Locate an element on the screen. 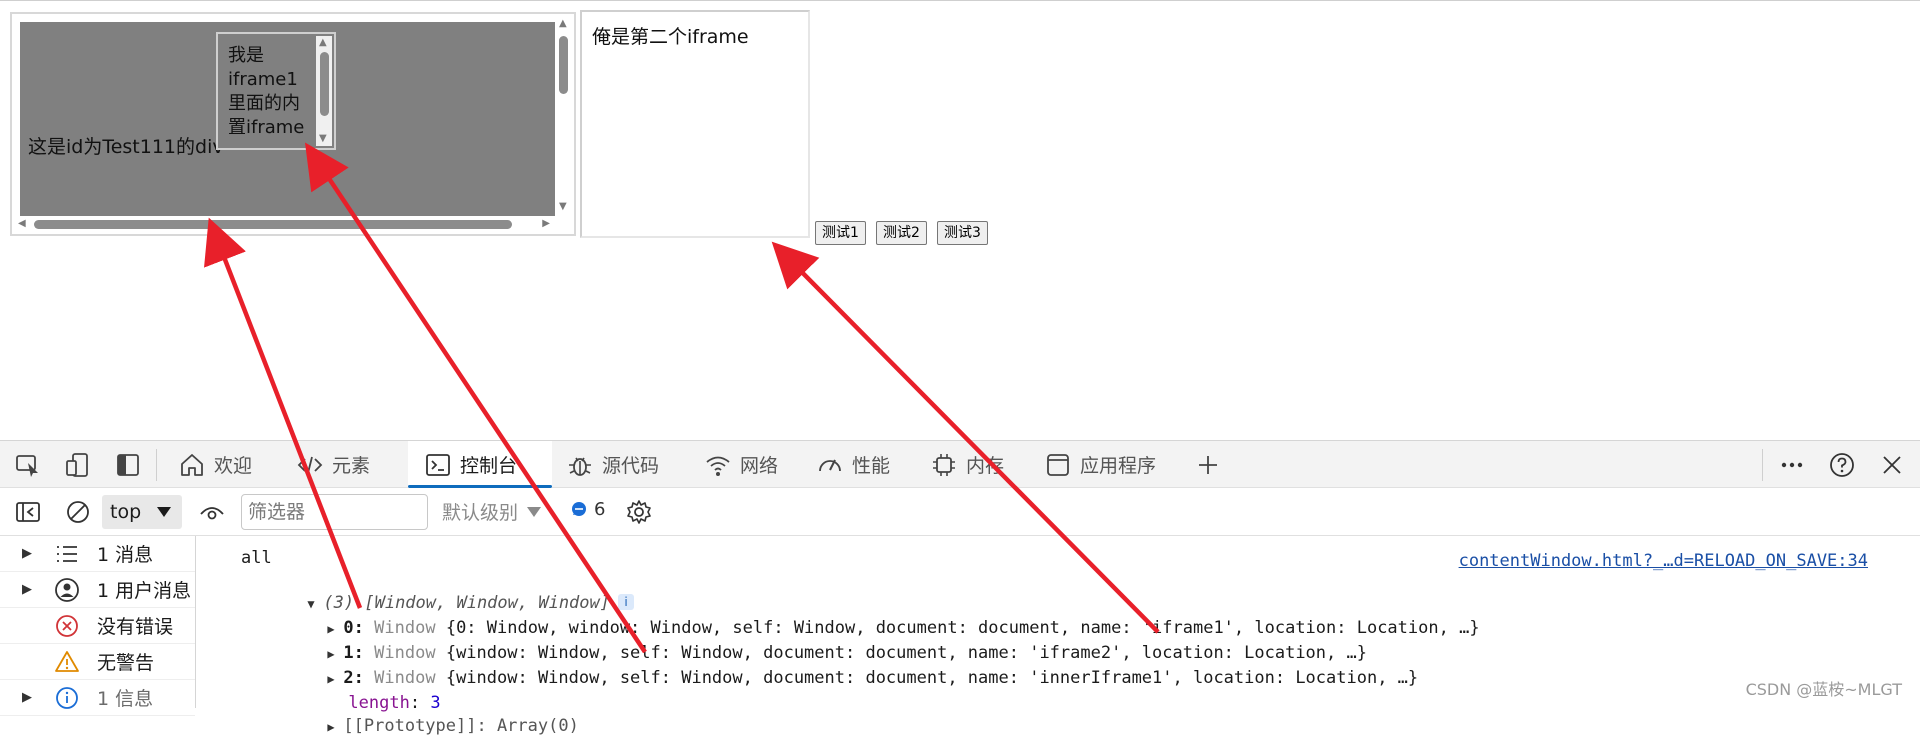 The height and width of the screenshot is (756, 1920). inner-iframe-scrollbar: ▲ ▼ is located at coordinates (324, 91).